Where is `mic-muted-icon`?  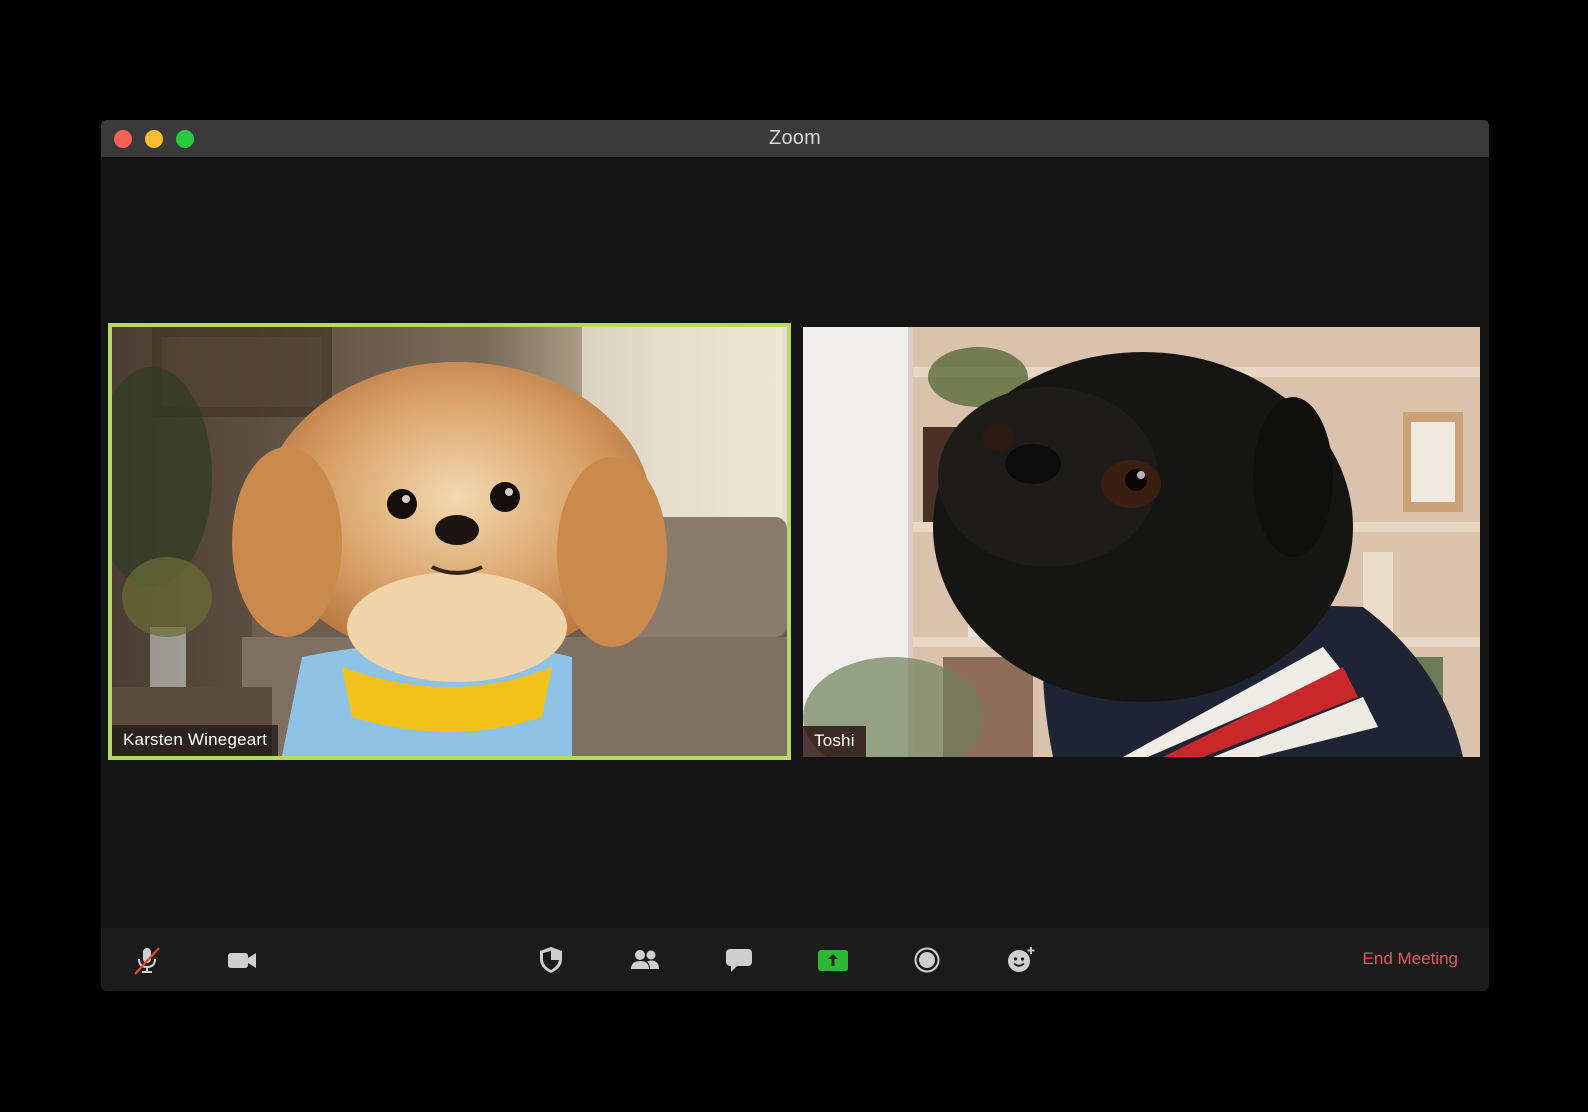
mic-muted-icon is located at coordinates (147, 961).